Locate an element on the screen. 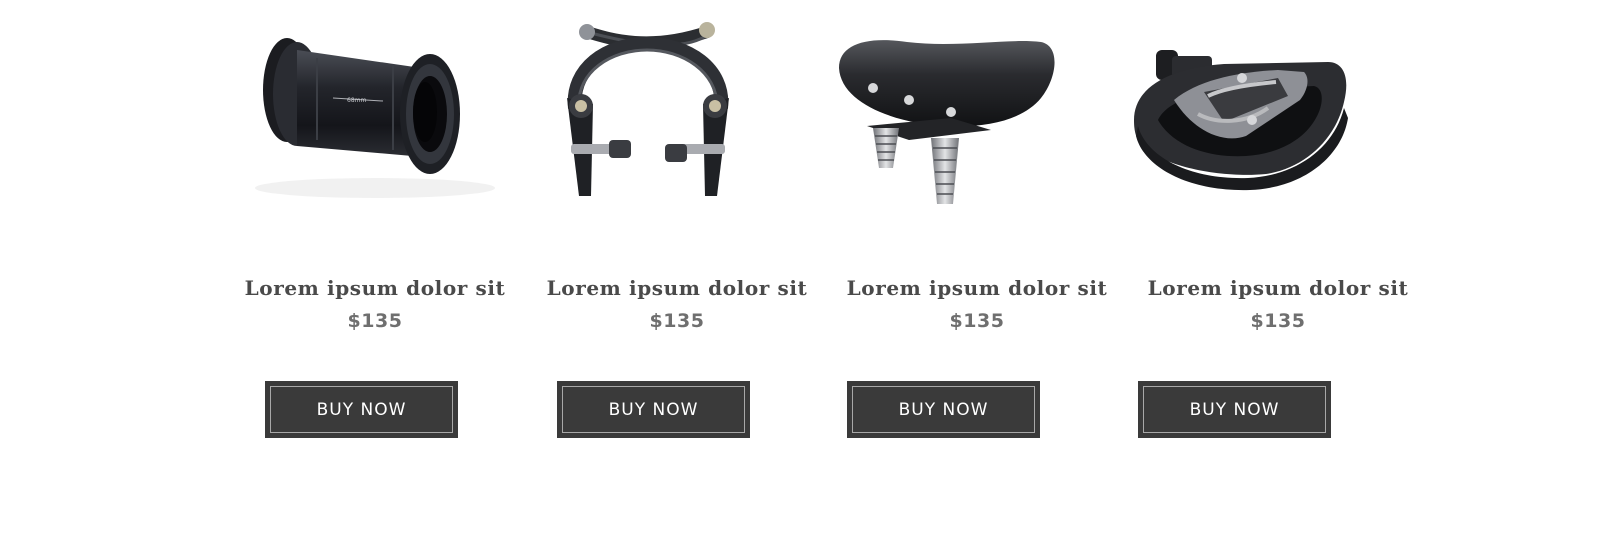 This screenshot has height=550, width=1618. clipless-pedal-image is located at coordinates (1278, 113).